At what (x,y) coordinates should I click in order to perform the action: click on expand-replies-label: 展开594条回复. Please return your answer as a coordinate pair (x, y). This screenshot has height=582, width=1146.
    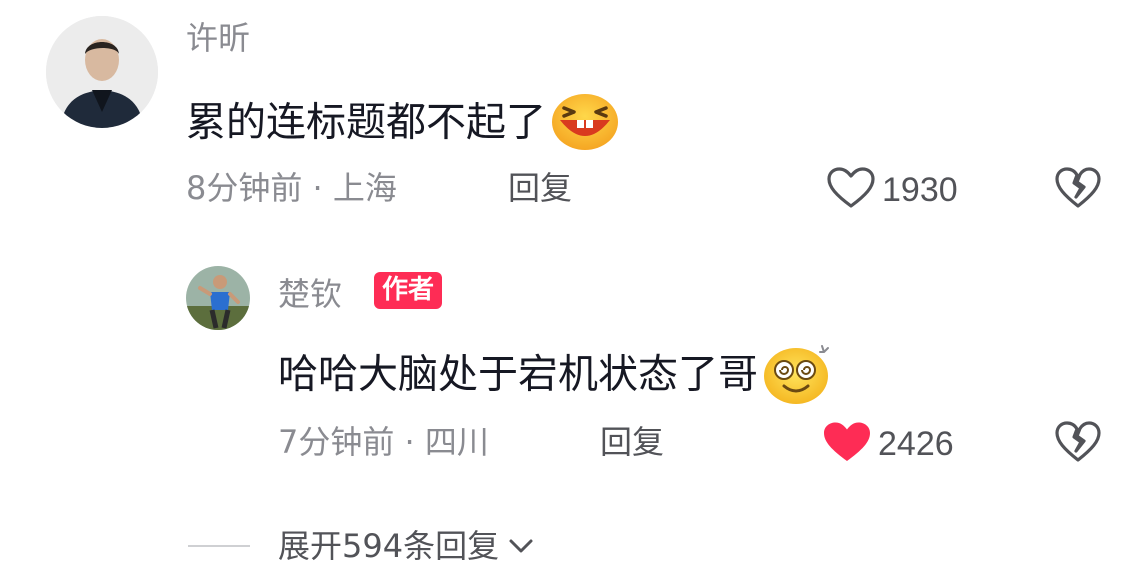
    Looking at the image, I should click on (389, 546).